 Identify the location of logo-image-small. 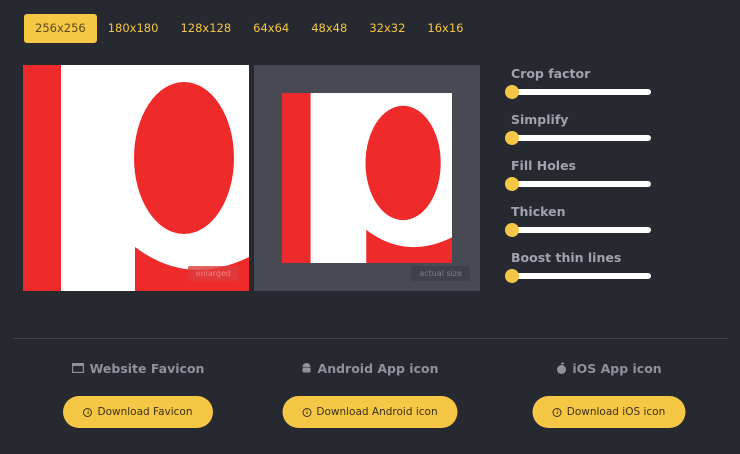
(367, 178).